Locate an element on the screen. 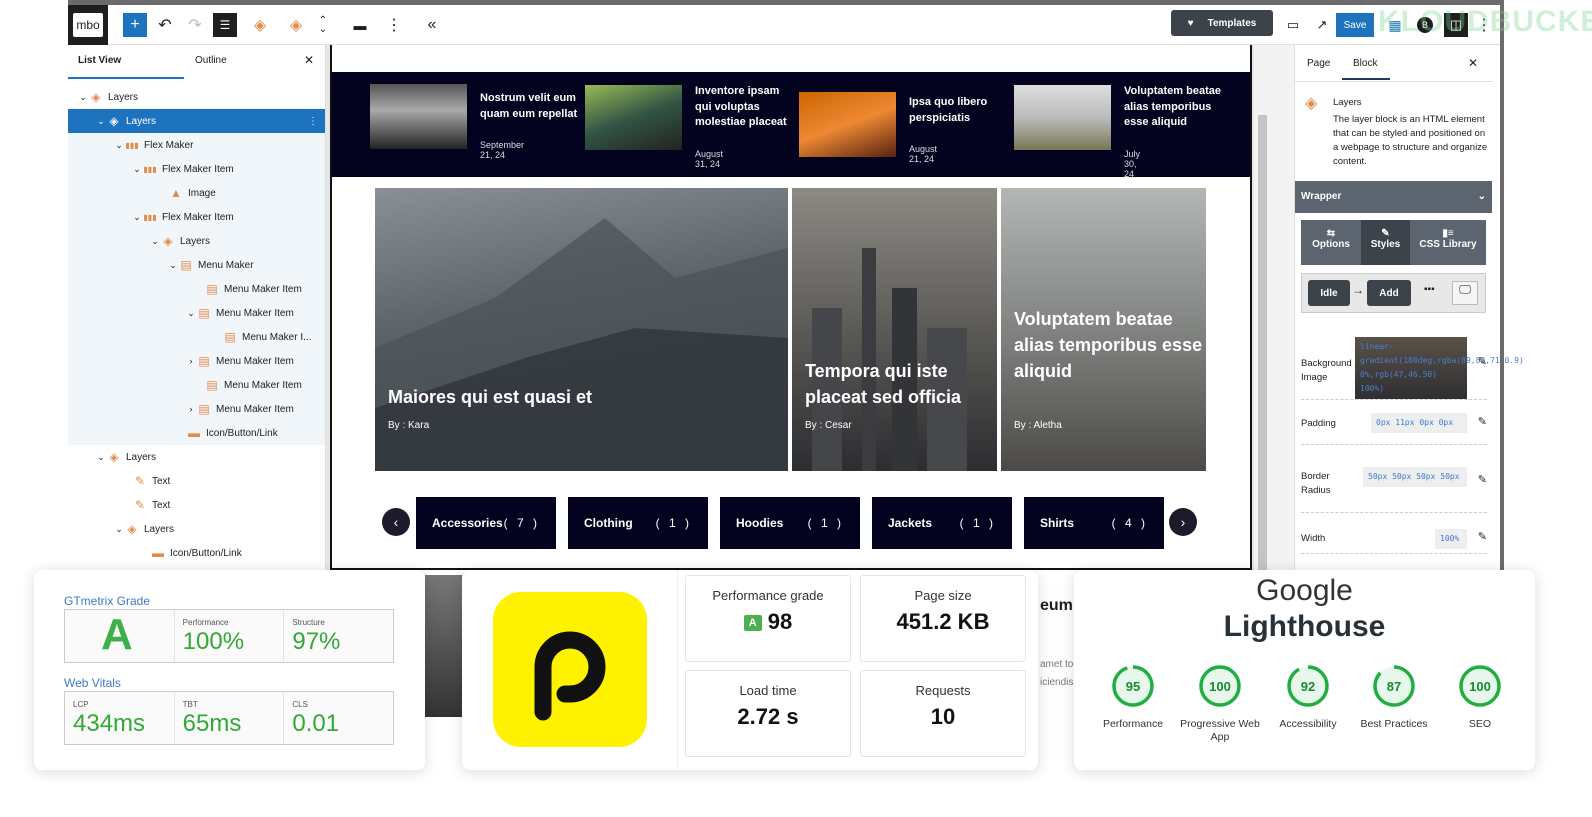 This screenshot has width=1592, height=817. more-icon: ▪▪▪ is located at coordinates (1429, 289).